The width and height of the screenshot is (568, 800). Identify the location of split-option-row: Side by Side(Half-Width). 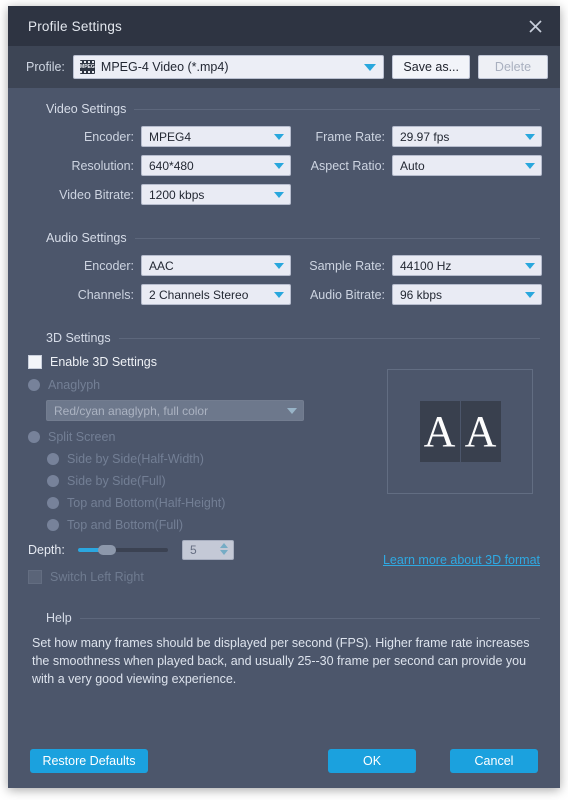
(210, 459).